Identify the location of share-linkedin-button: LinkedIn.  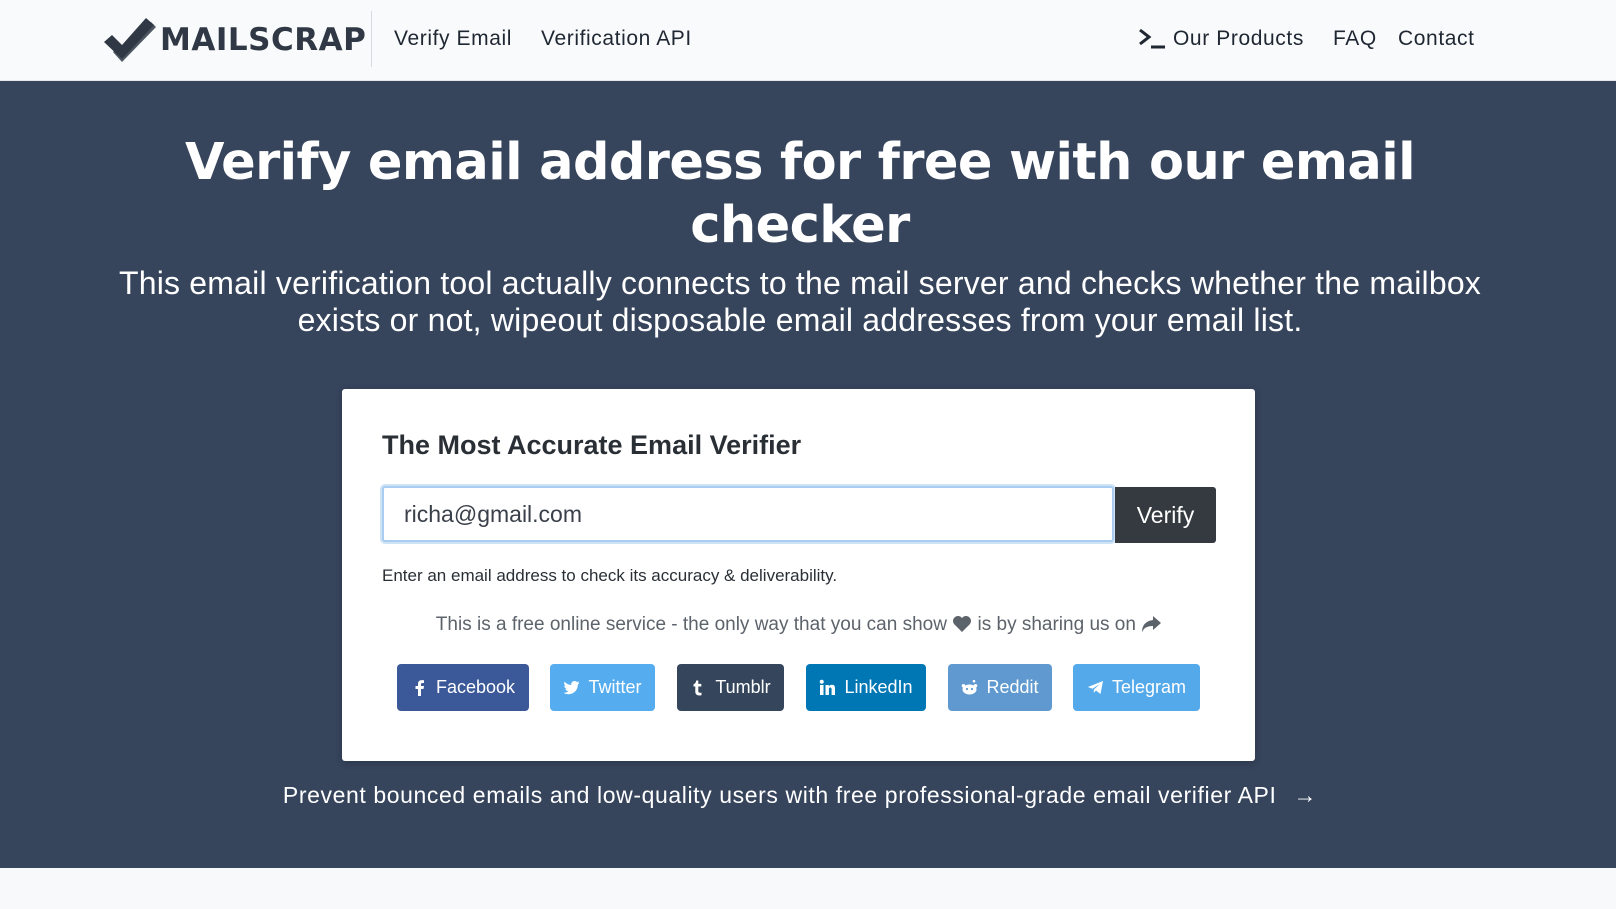
(866, 687).